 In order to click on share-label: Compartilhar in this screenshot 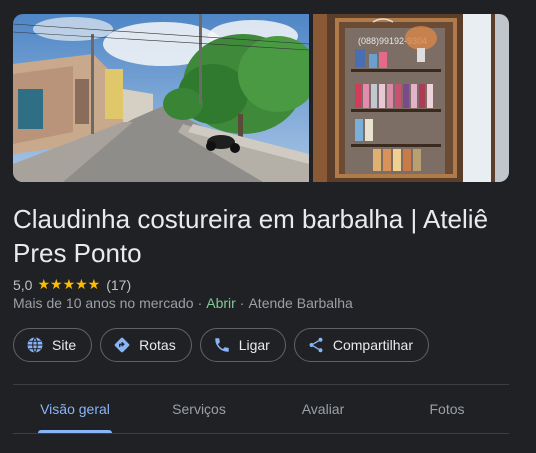, I will do `click(372, 345)`.